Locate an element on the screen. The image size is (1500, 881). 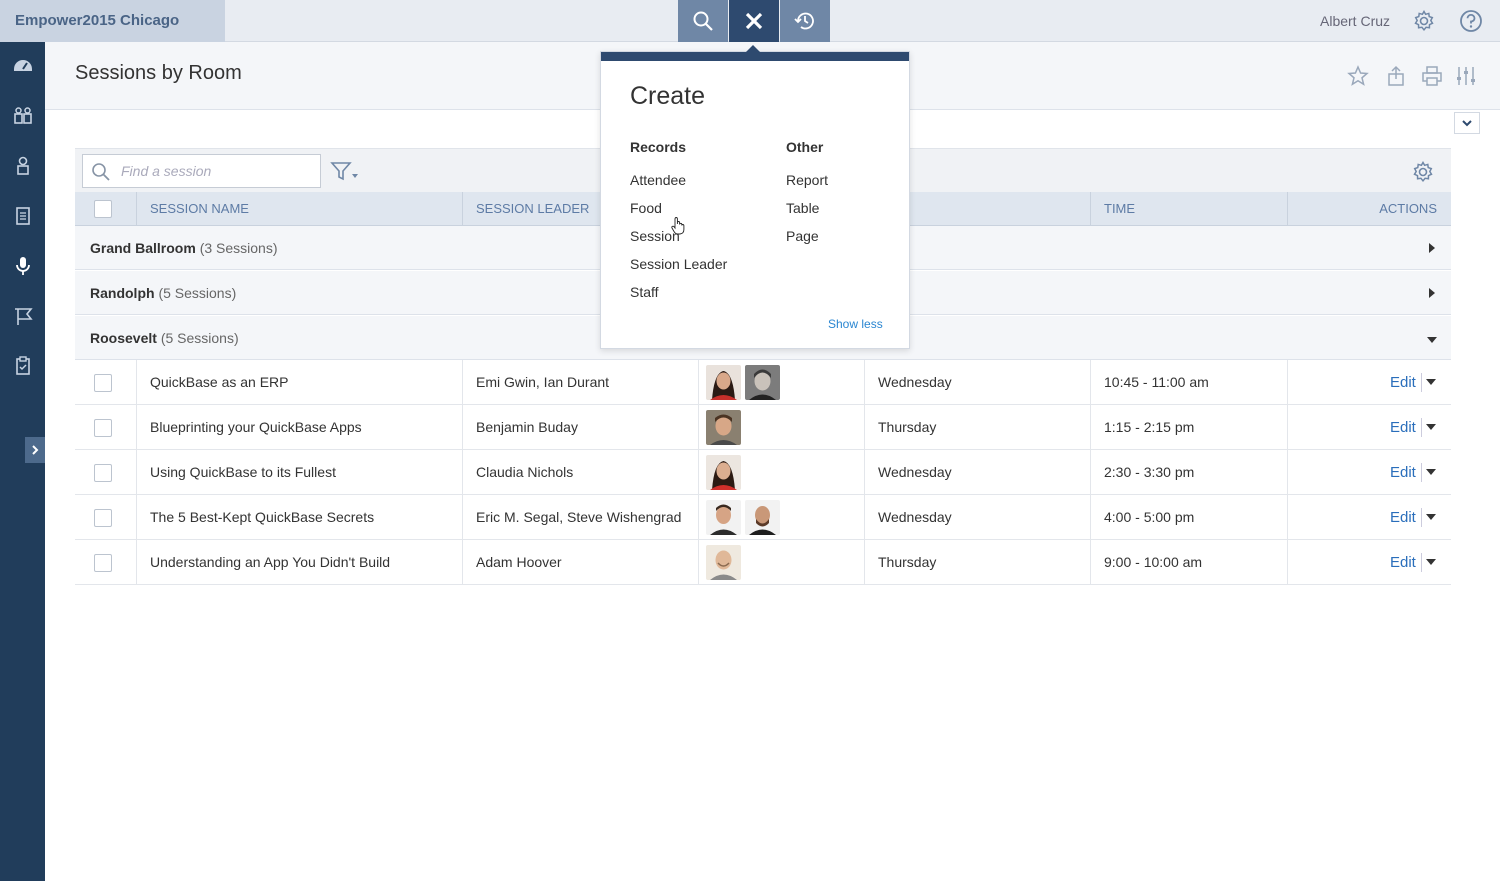
sidebar-item-sessions is located at coordinates (23, 266).